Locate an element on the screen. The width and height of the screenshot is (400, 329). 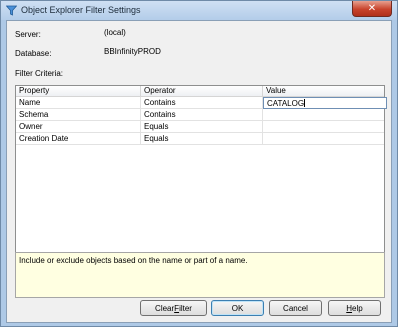
help-label: elp is located at coordinates (357, 308).